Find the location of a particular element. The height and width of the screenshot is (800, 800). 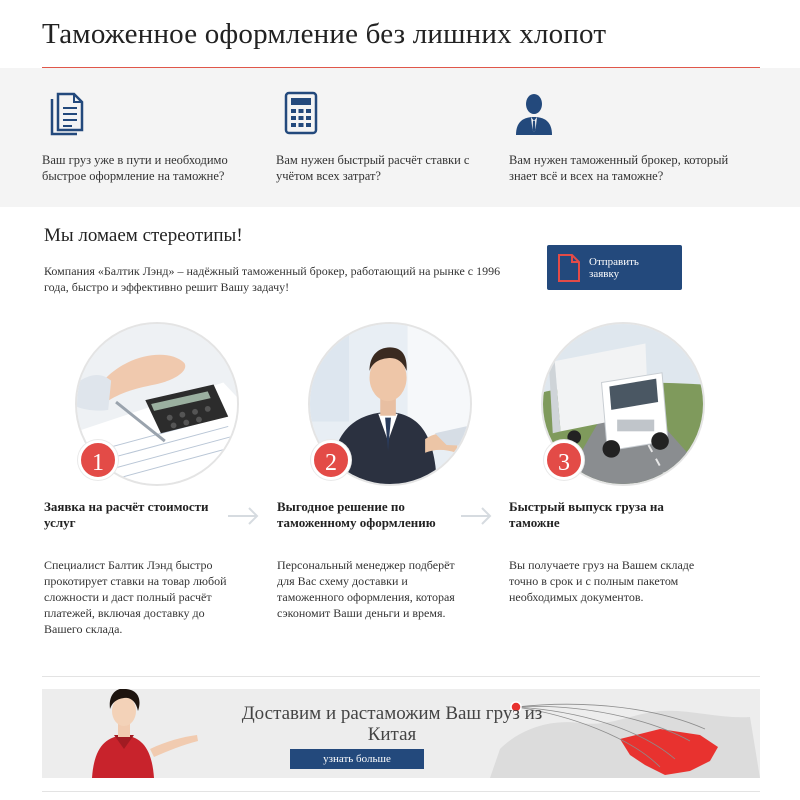

banner-title: Доставим и растаможим Ваш груз из Китая is located at coordinates (392, 724).